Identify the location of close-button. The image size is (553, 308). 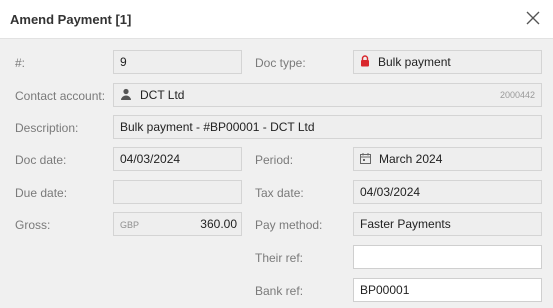
(533, 18).